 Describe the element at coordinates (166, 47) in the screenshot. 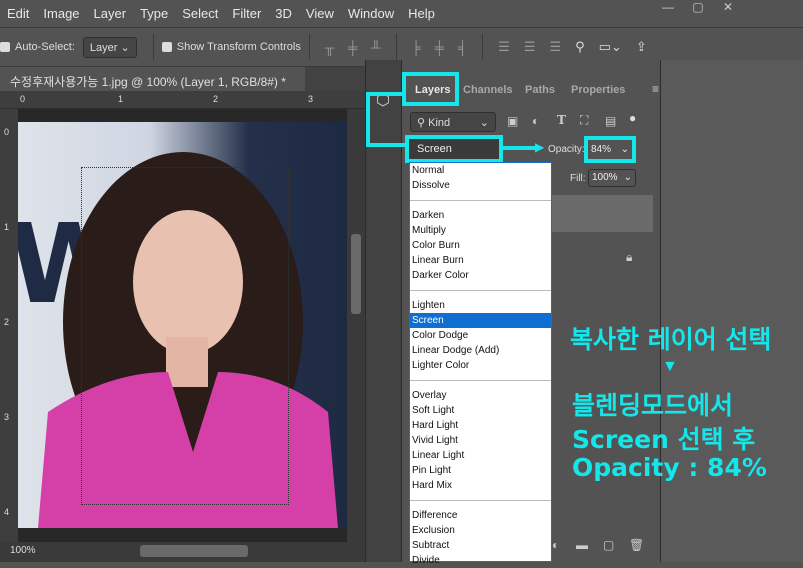

I see `show-transform-checkbox` at that location.